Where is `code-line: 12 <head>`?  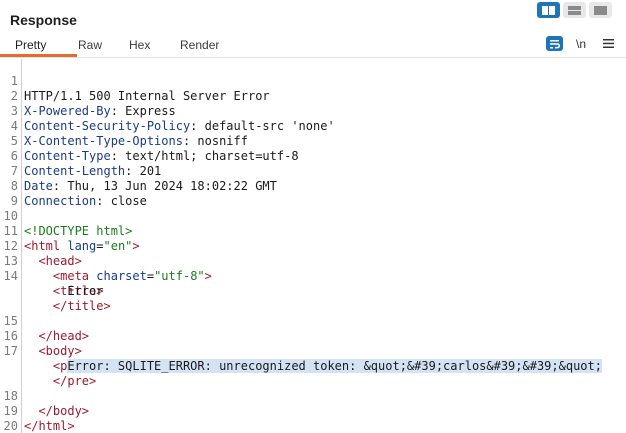
code-line: 12 <head> is located at coordinates (41, 246).